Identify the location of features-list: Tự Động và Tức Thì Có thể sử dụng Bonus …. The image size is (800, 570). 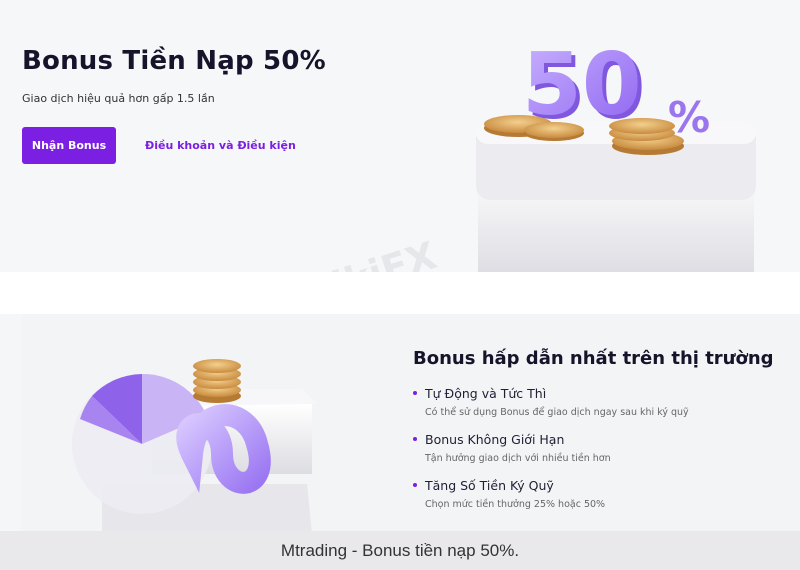
(551, 455).